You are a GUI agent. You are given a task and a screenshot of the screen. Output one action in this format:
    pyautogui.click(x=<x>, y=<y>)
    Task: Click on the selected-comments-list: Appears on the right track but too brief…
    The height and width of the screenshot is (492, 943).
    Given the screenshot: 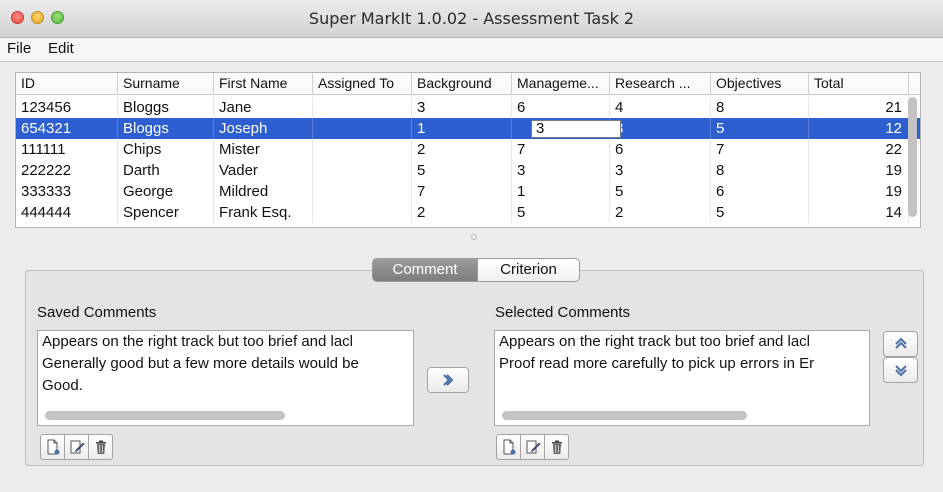 What is the action you would take?
    pyautogui.click(x=682, y=378)
    